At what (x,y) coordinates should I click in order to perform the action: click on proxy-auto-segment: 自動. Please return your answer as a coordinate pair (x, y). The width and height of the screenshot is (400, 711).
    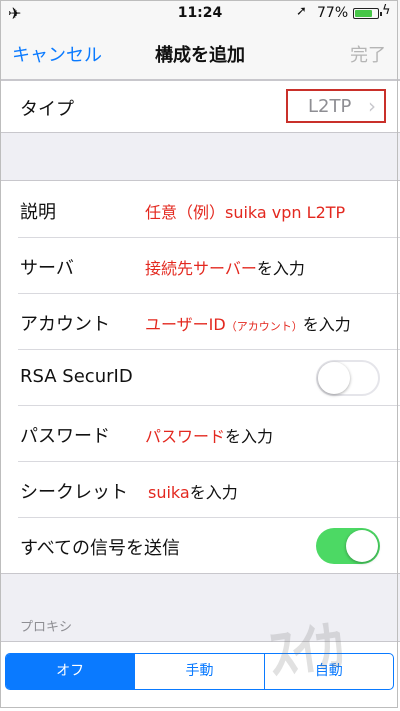
    Looking at the image, I should click on (328, 671).